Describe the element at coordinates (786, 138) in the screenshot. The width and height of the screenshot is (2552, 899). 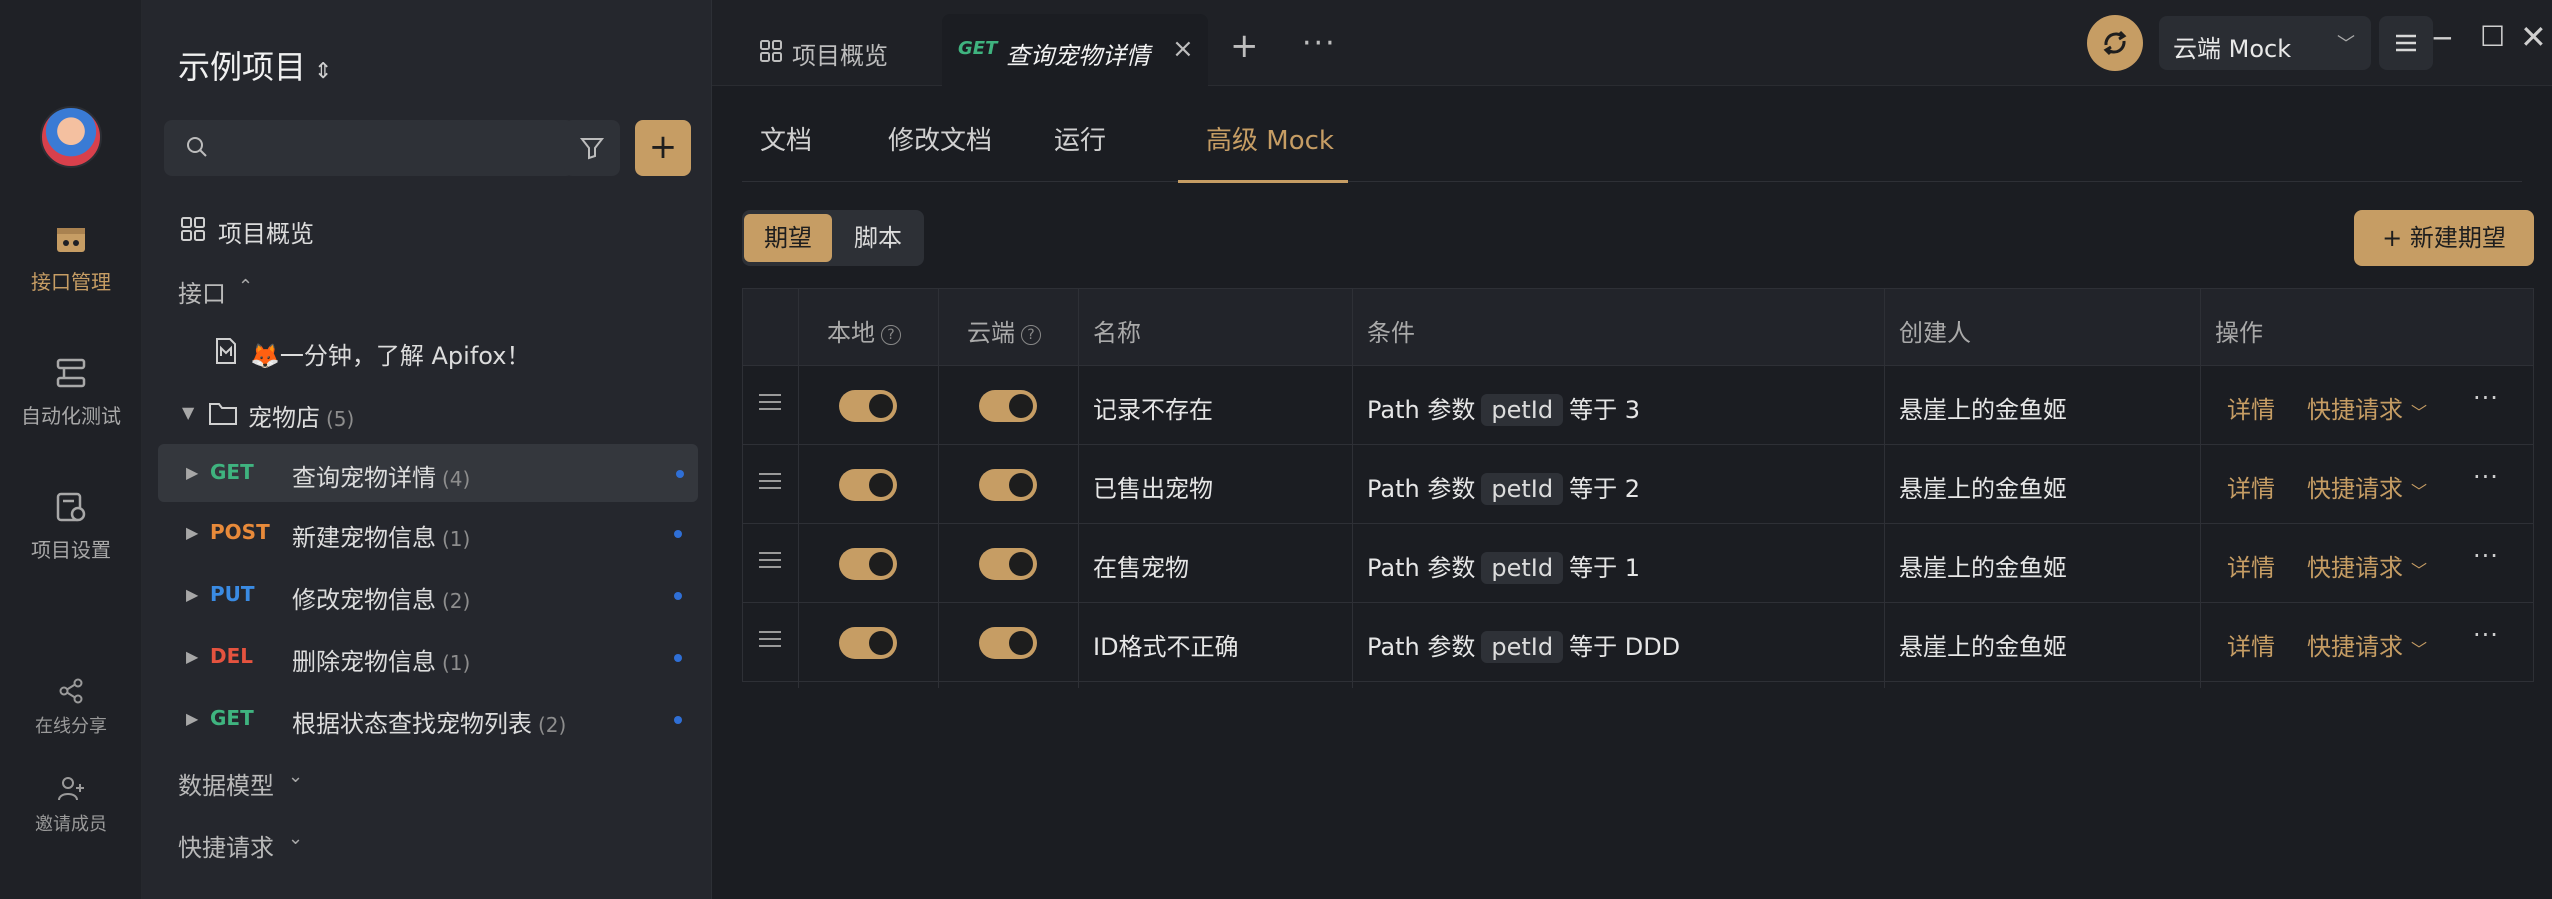
I see `subtab-docs: 文档` at that location.